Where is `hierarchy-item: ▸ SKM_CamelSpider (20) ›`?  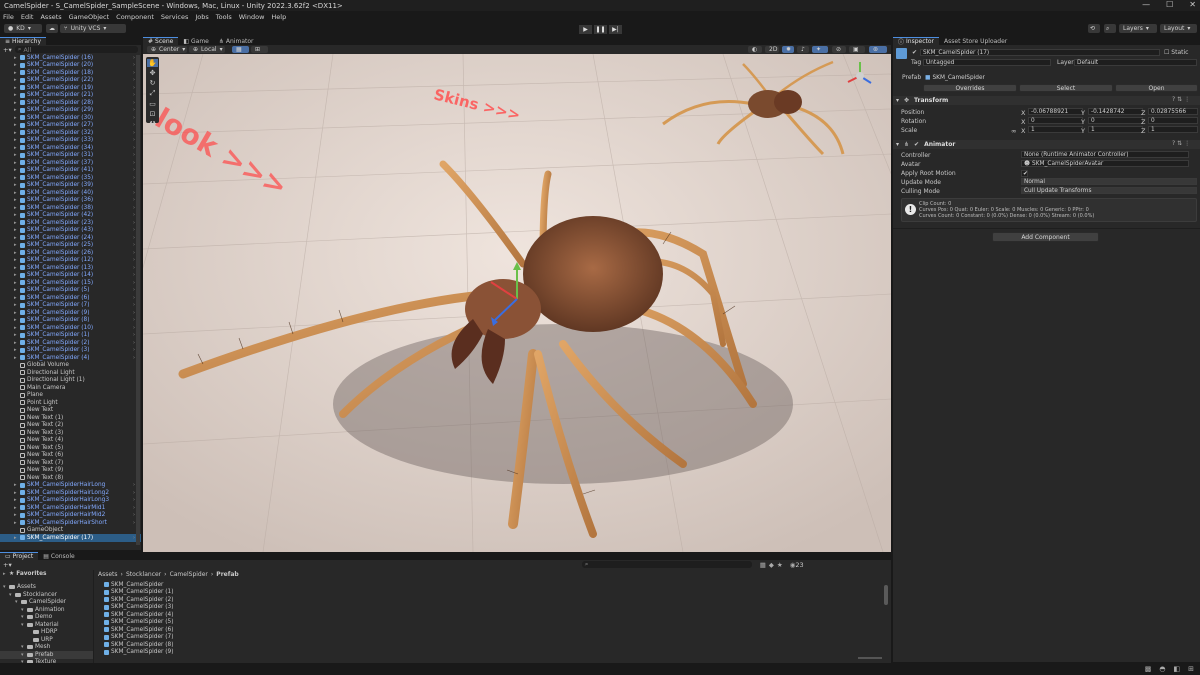
hierarchy-item: ▸ SKM_CamelSpider (20) › is located at coordinates (77, 66).